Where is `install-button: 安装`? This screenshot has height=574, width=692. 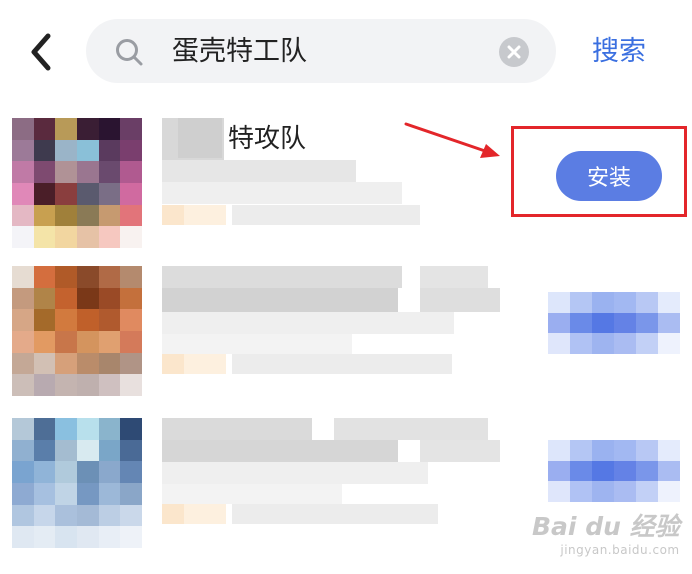 install-button: 安装 is located at coordinates (609, 176).